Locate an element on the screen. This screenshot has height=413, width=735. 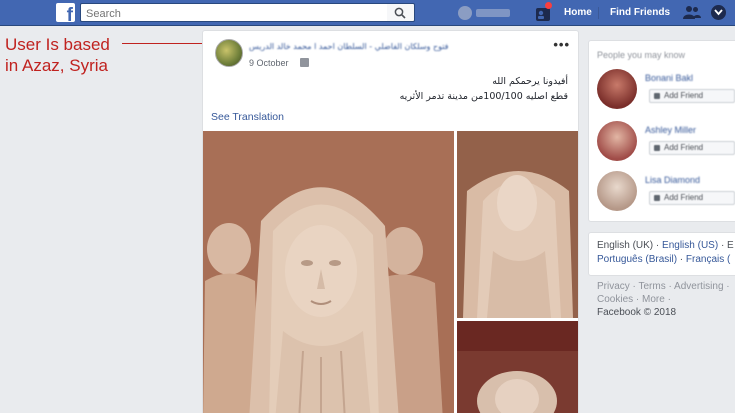
post-text-line-2: قطع اصليه 100/100من مدينة تدمر الأثريه is located at coordinates (483, 96).